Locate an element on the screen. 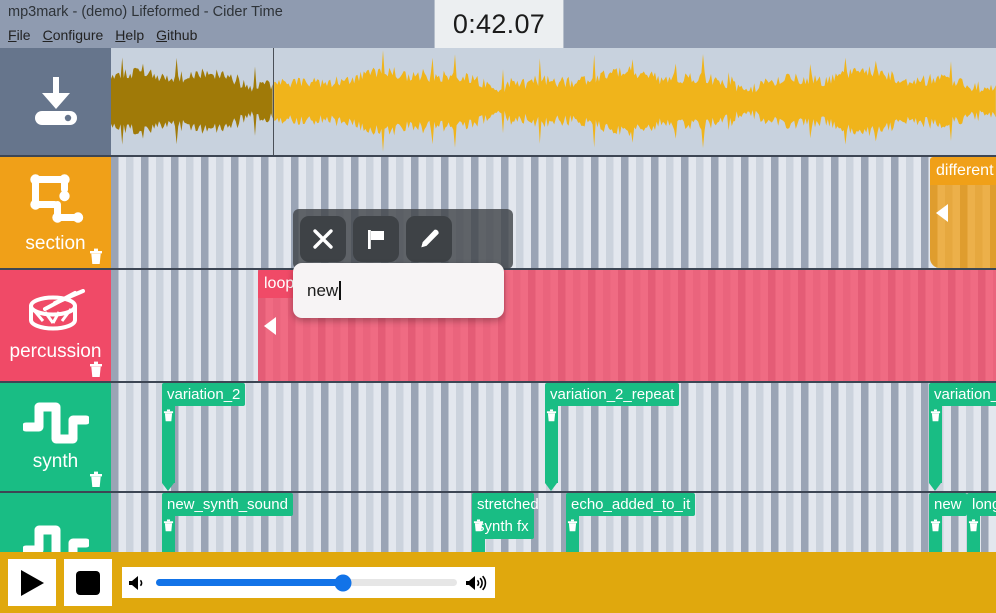 This screenshot has height=613, width=996. flag-button is located at coordinates (376, 239).